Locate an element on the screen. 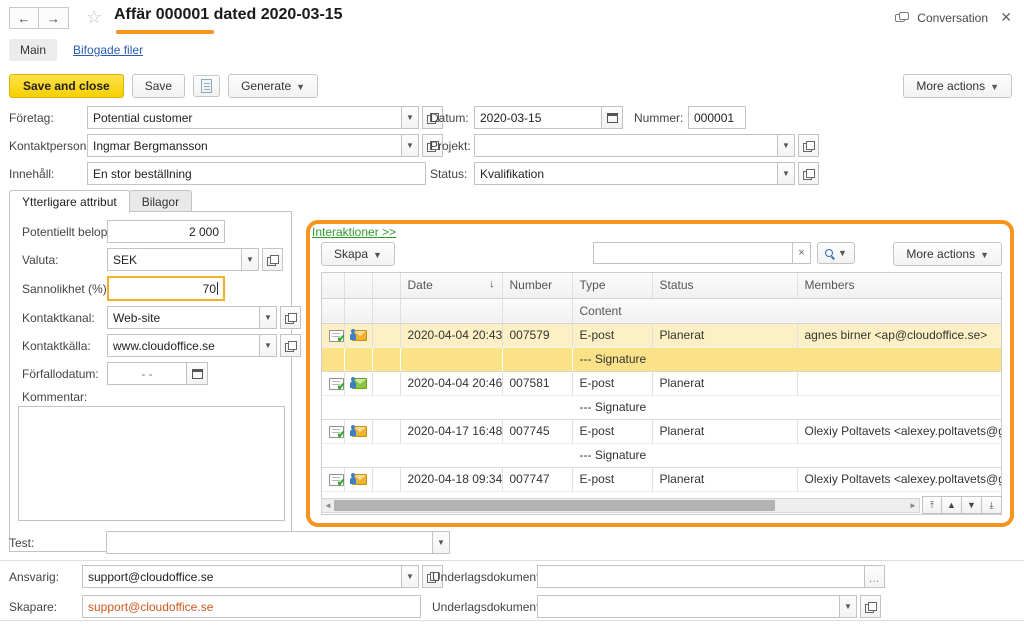 The width and height of the screenshot is (1024, 627). projekt-dropdown-icon: ▼ is located at coordinates (786, 145).